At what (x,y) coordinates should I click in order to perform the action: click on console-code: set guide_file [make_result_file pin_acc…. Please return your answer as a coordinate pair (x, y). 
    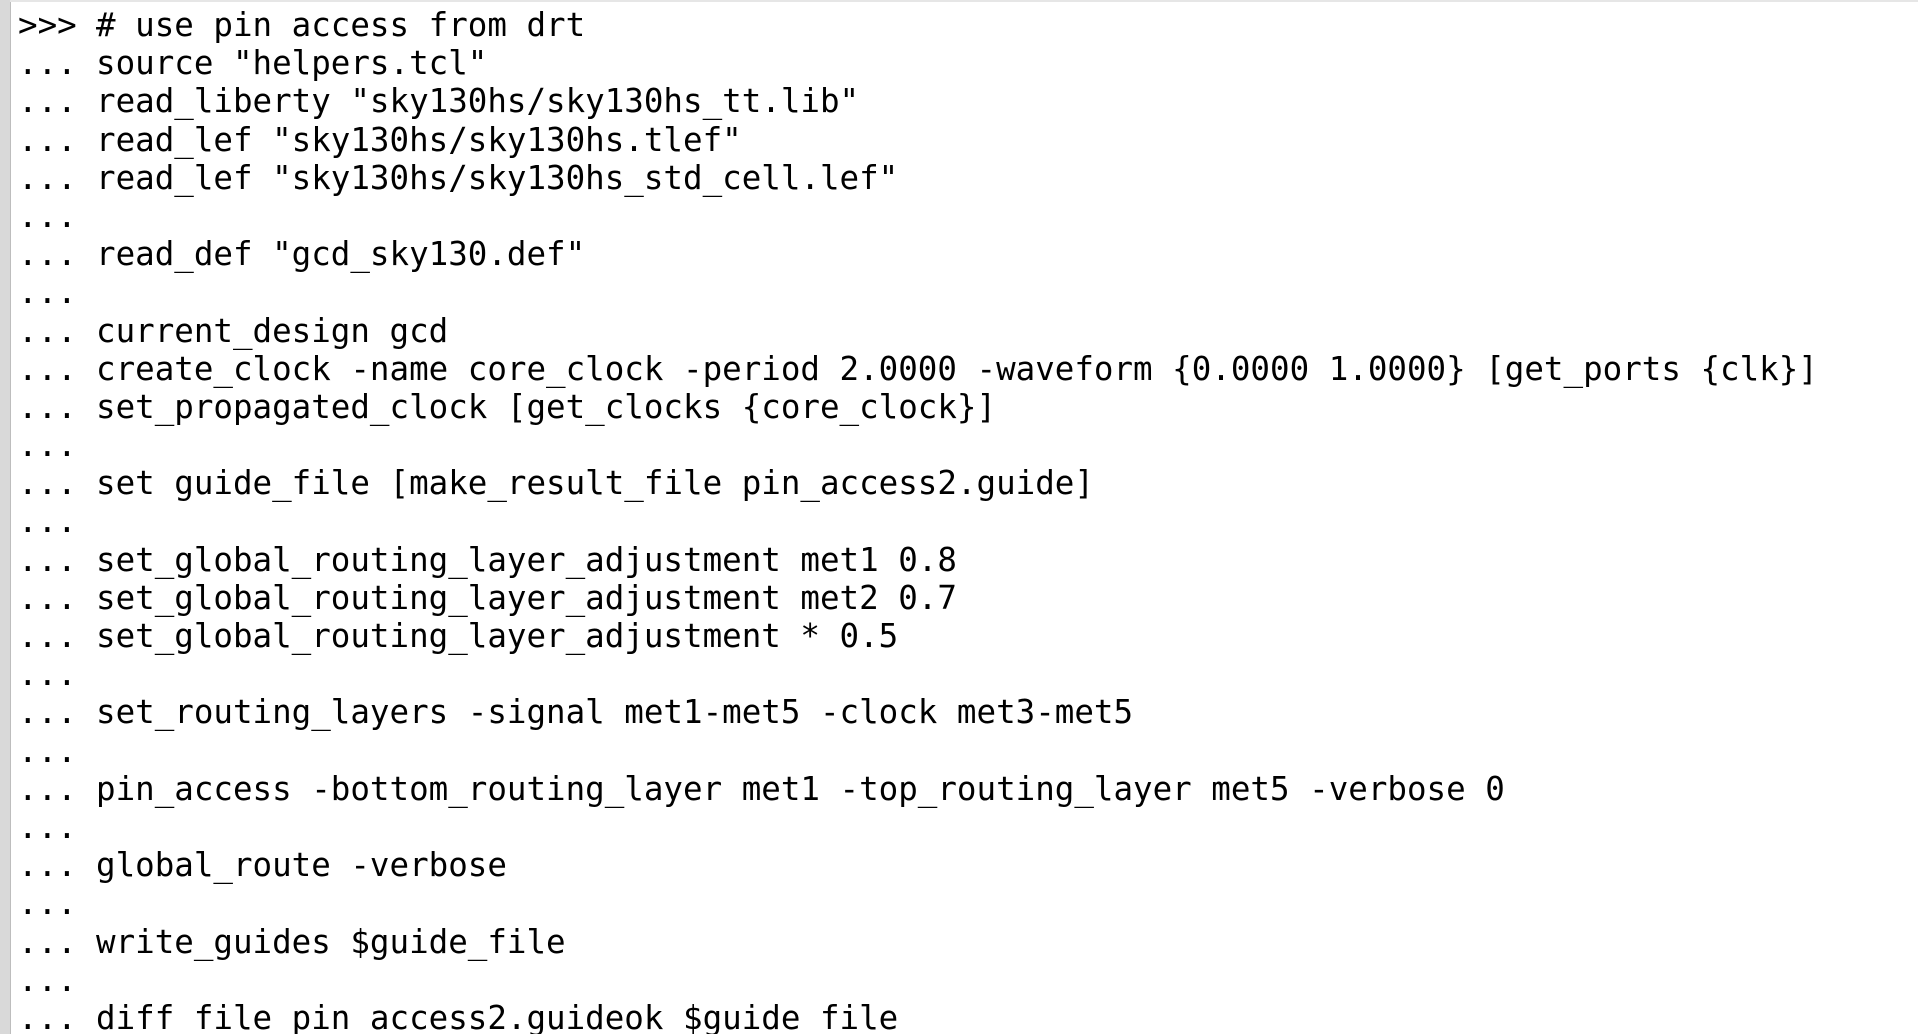
    Looking at the image, I should click on (595, 483).